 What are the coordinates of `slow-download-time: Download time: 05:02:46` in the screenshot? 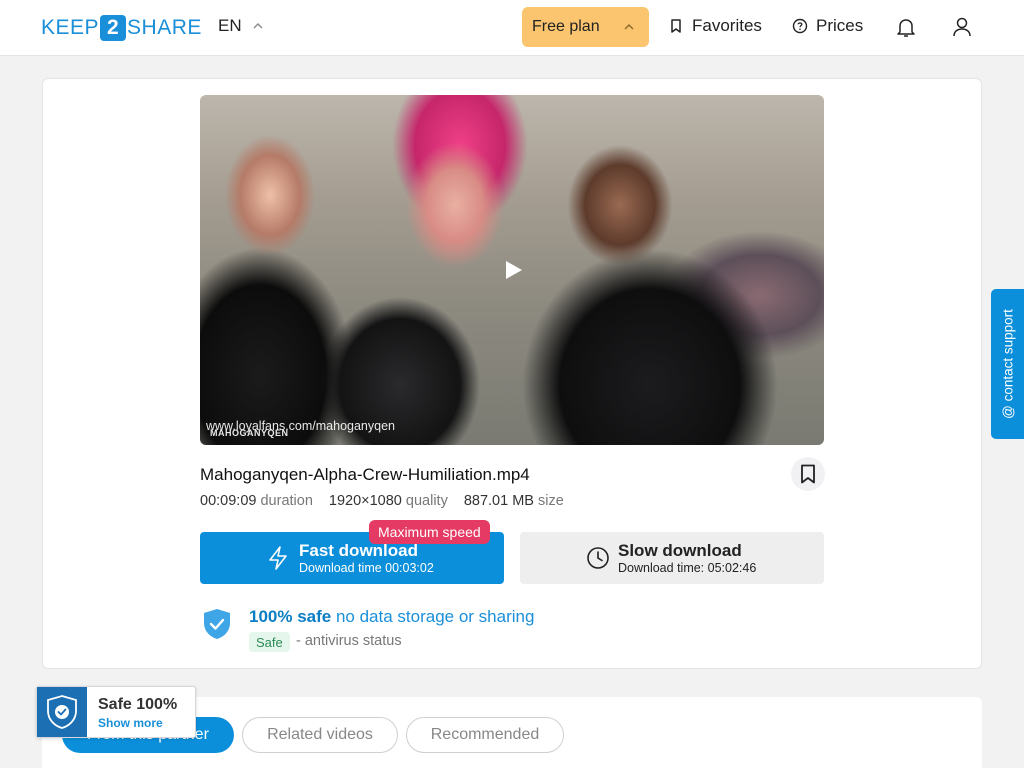 It's located at (687, 568).